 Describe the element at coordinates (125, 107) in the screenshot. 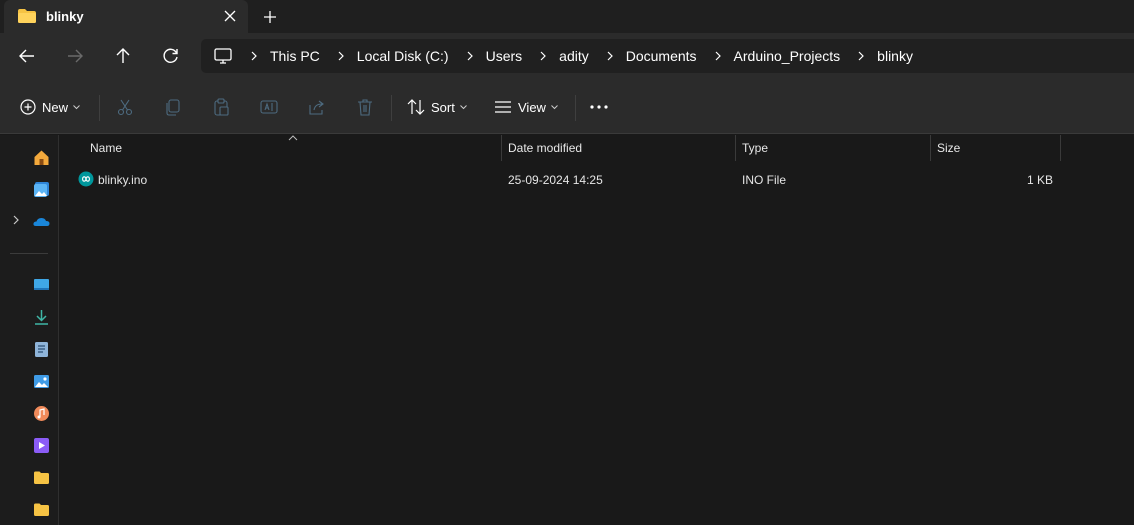

I see `cut-icon` at that location.